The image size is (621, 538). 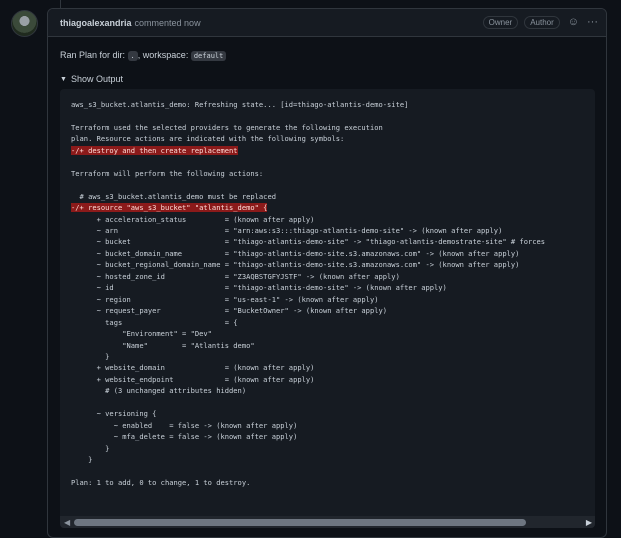 I want to click on output-line: tags = {, so click(x=154, y=322).